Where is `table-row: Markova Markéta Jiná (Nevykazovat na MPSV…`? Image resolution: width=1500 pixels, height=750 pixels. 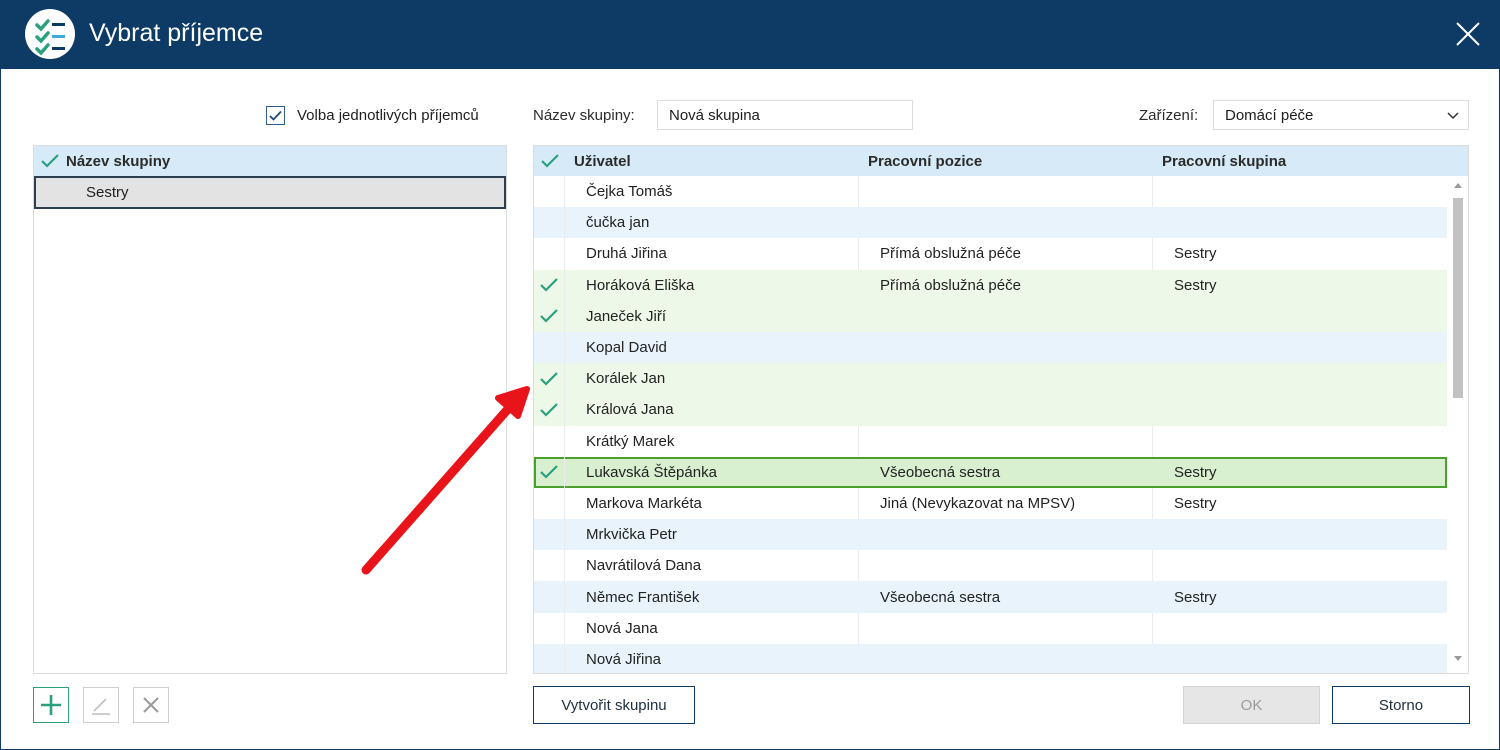 table-row: Markova Markéta Jiná (Nevykazovat na MPSV… is located at coordinates (990, 503).